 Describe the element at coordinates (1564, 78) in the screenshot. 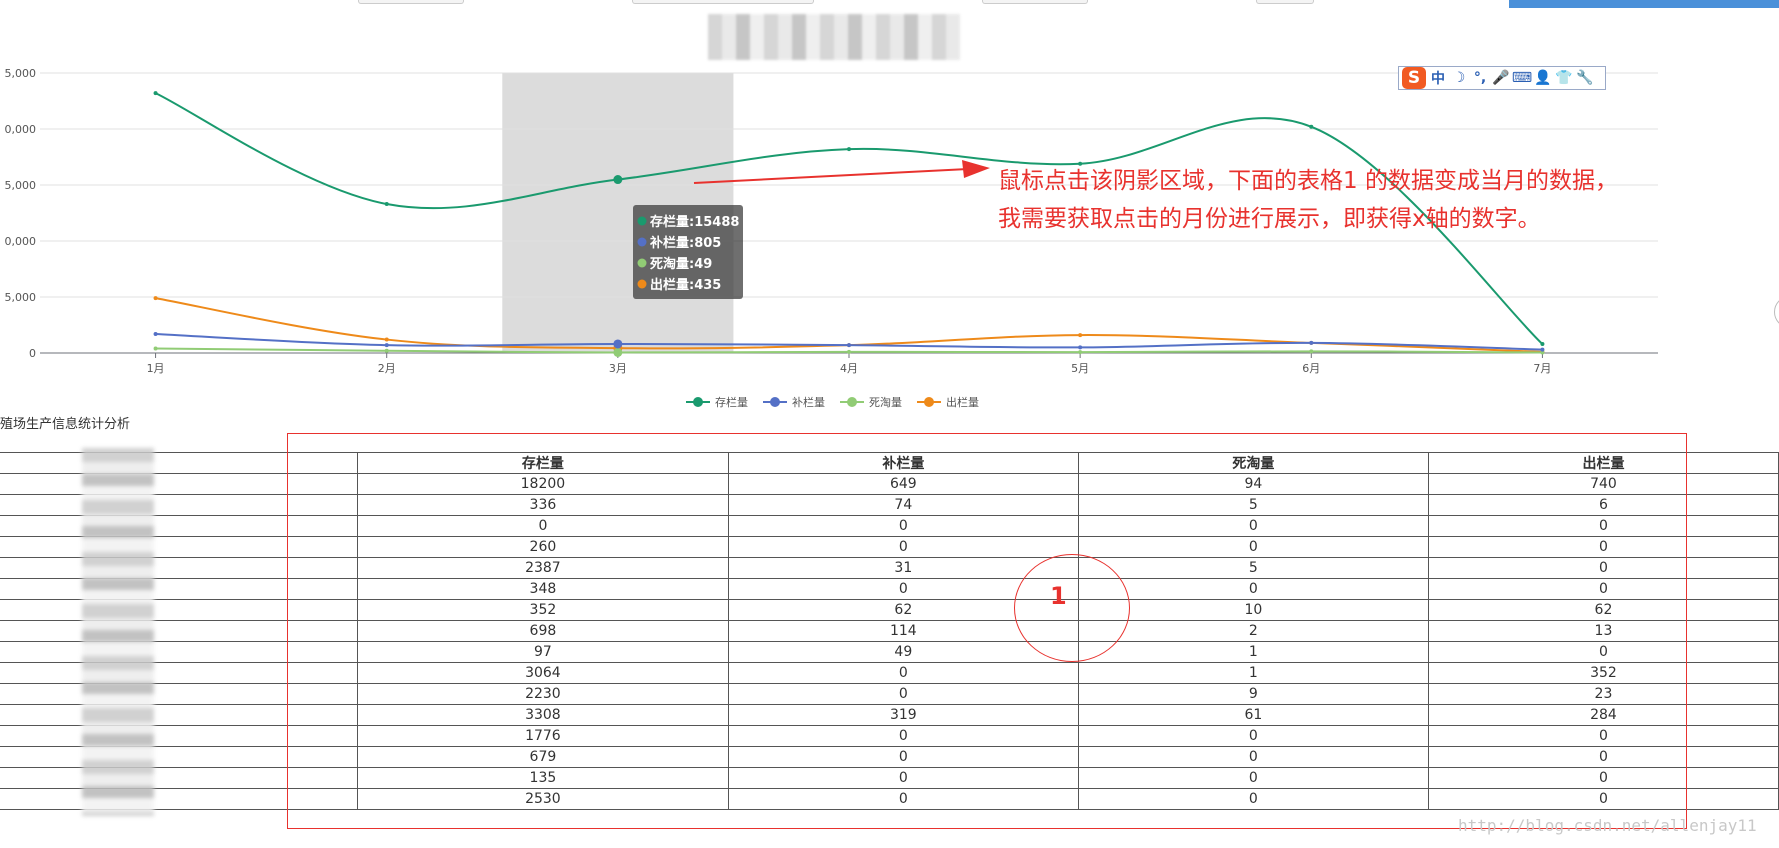

I see `shirt-icon: 👕` at that location.